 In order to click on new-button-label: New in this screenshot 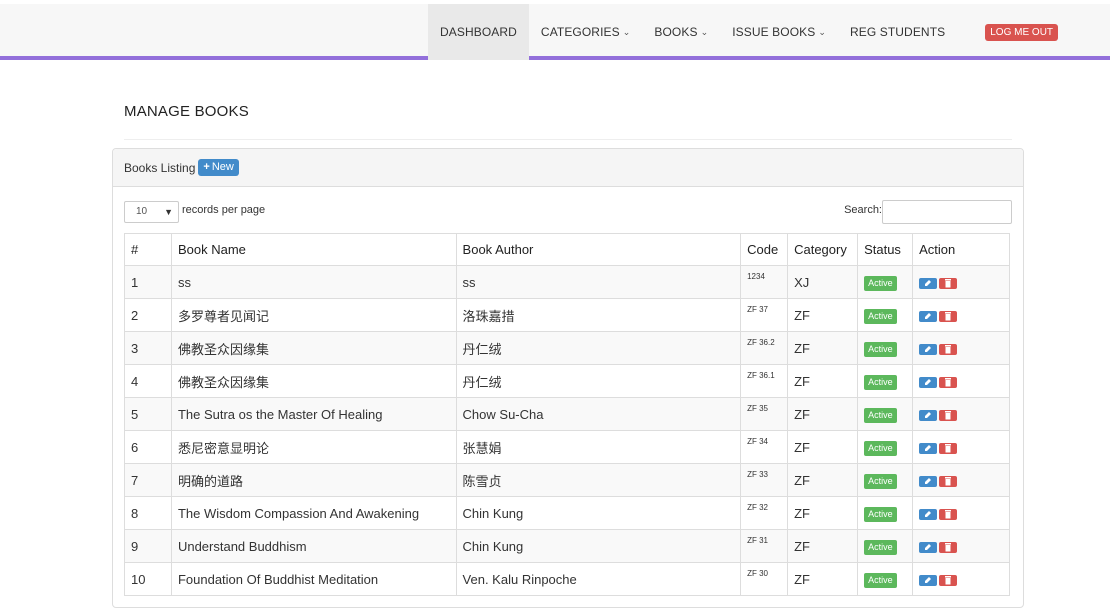, I will do `click(222, 167)`.